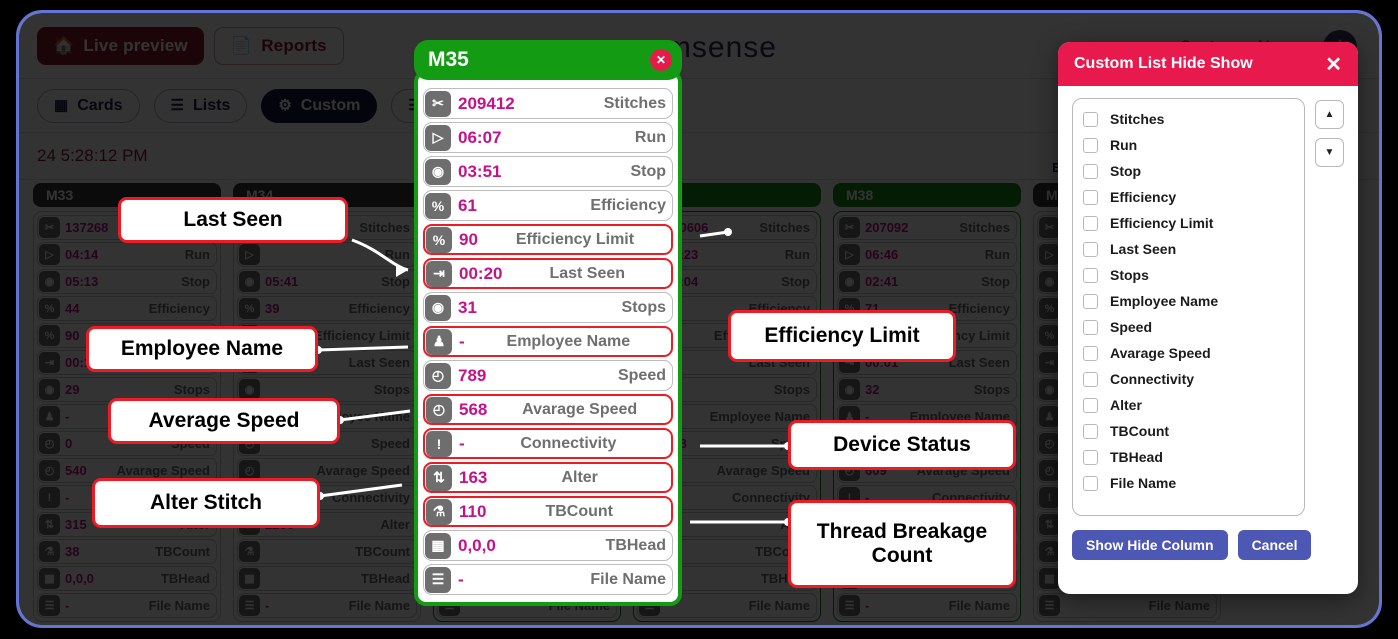 The width and height of the screenshot is (1398, 639). Describe the element at coordinates (1179, 605) in the screenshot. I see `metric-label: File Name` at that location.